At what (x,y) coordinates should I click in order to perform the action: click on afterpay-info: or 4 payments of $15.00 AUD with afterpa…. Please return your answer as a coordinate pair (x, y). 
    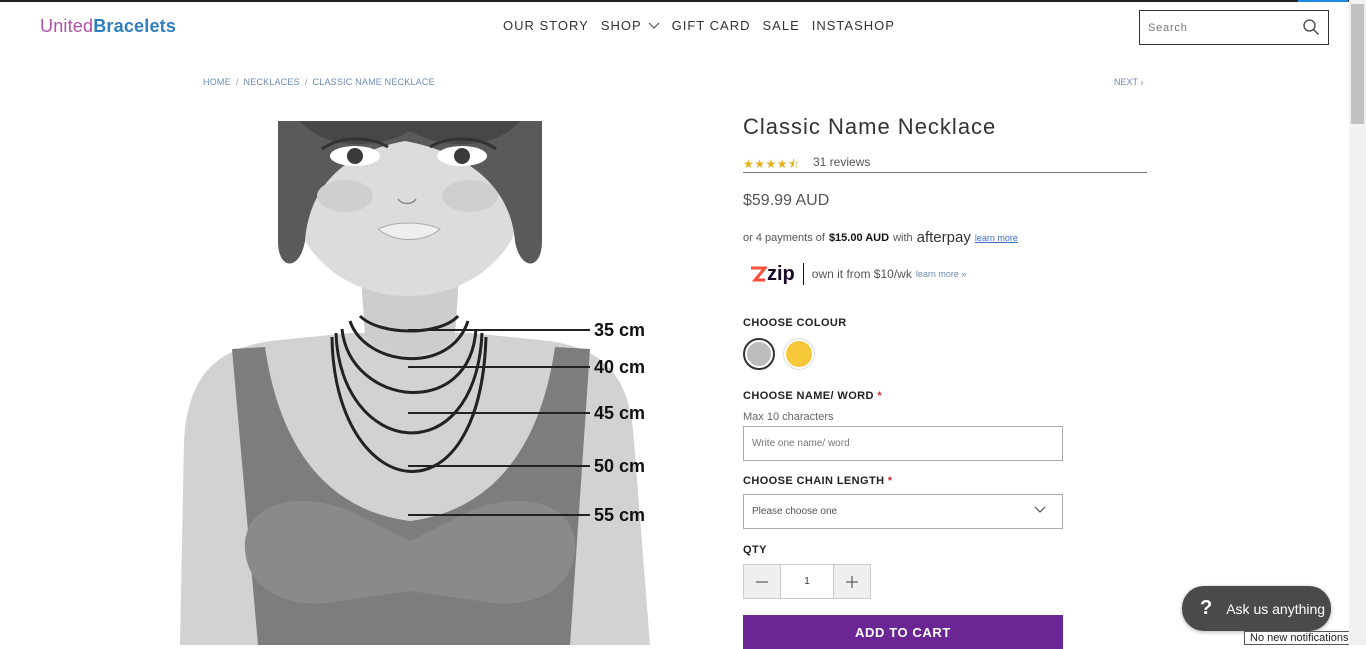
    Looking at the image, I should click on (880, 237).